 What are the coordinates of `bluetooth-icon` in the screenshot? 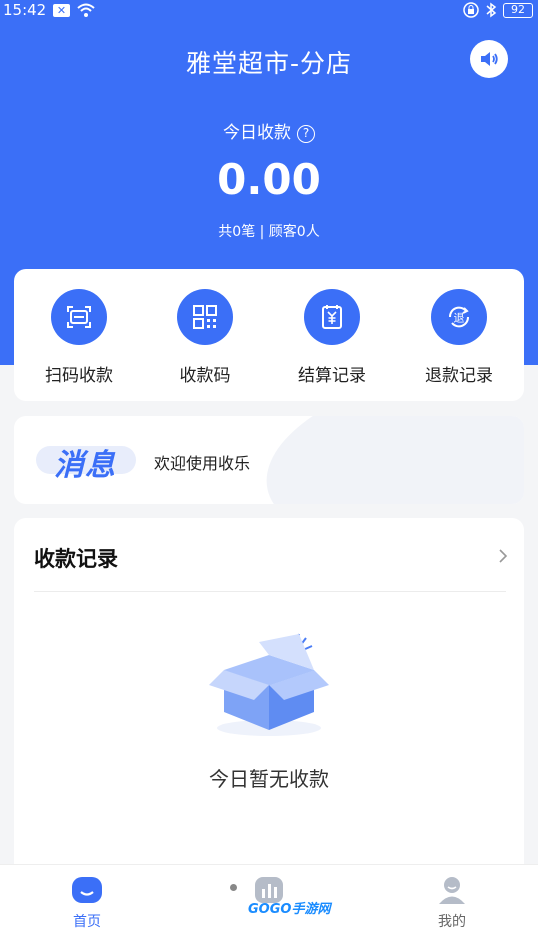 It's located at (491, 12).